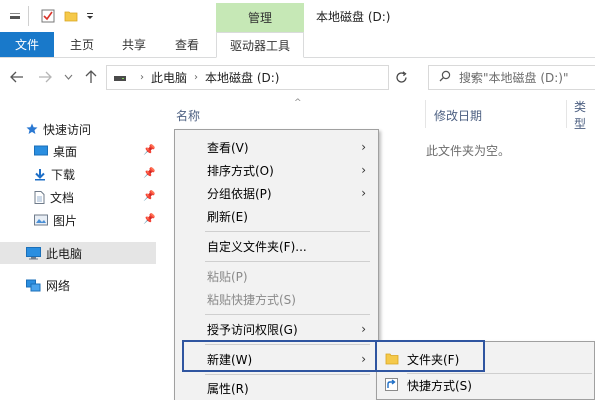 This screenshot has width=595, height=400. I want to click on forward-arrow-icon, so click(45, 77).